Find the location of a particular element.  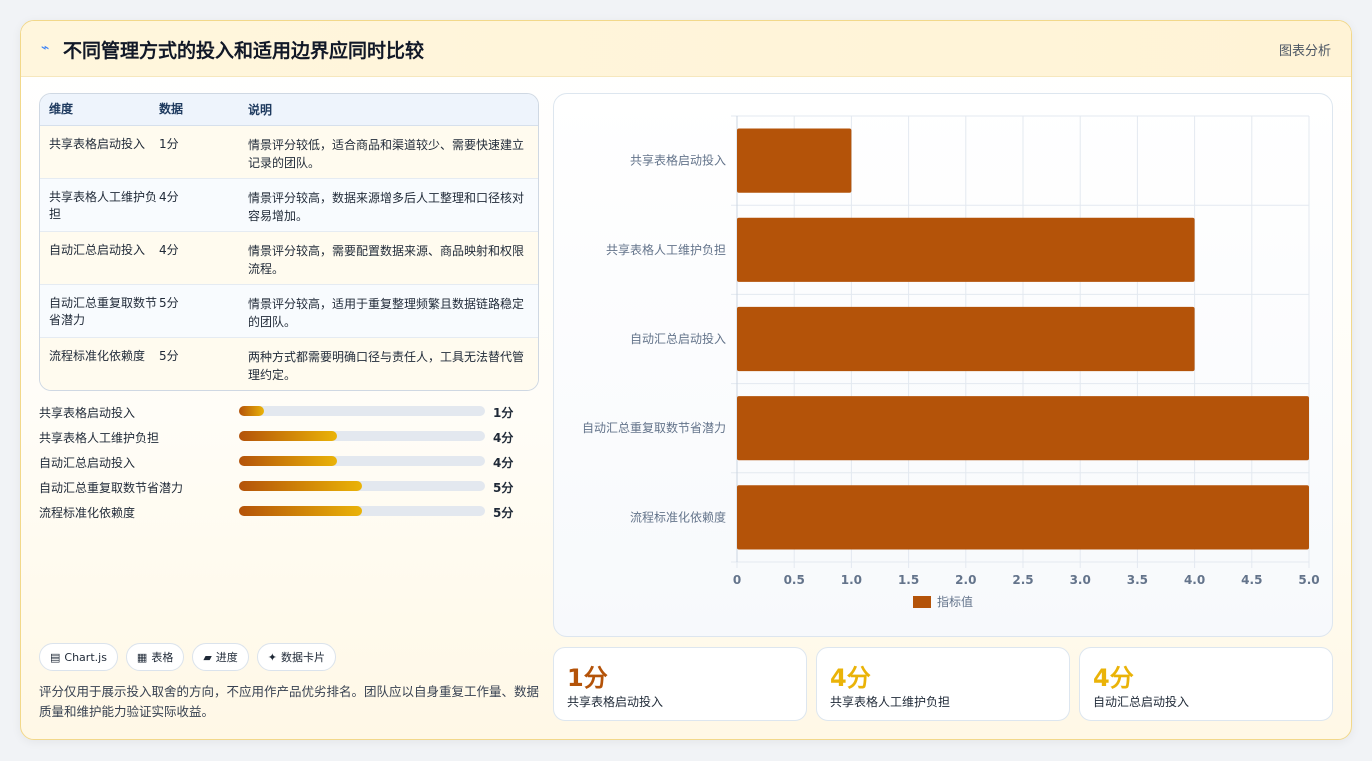

table-row: 流程标准化依赖度 5分 两种方式都需要明确口径与责任人，工具无法替代管理约定。 is located at coordinates (289, 364).